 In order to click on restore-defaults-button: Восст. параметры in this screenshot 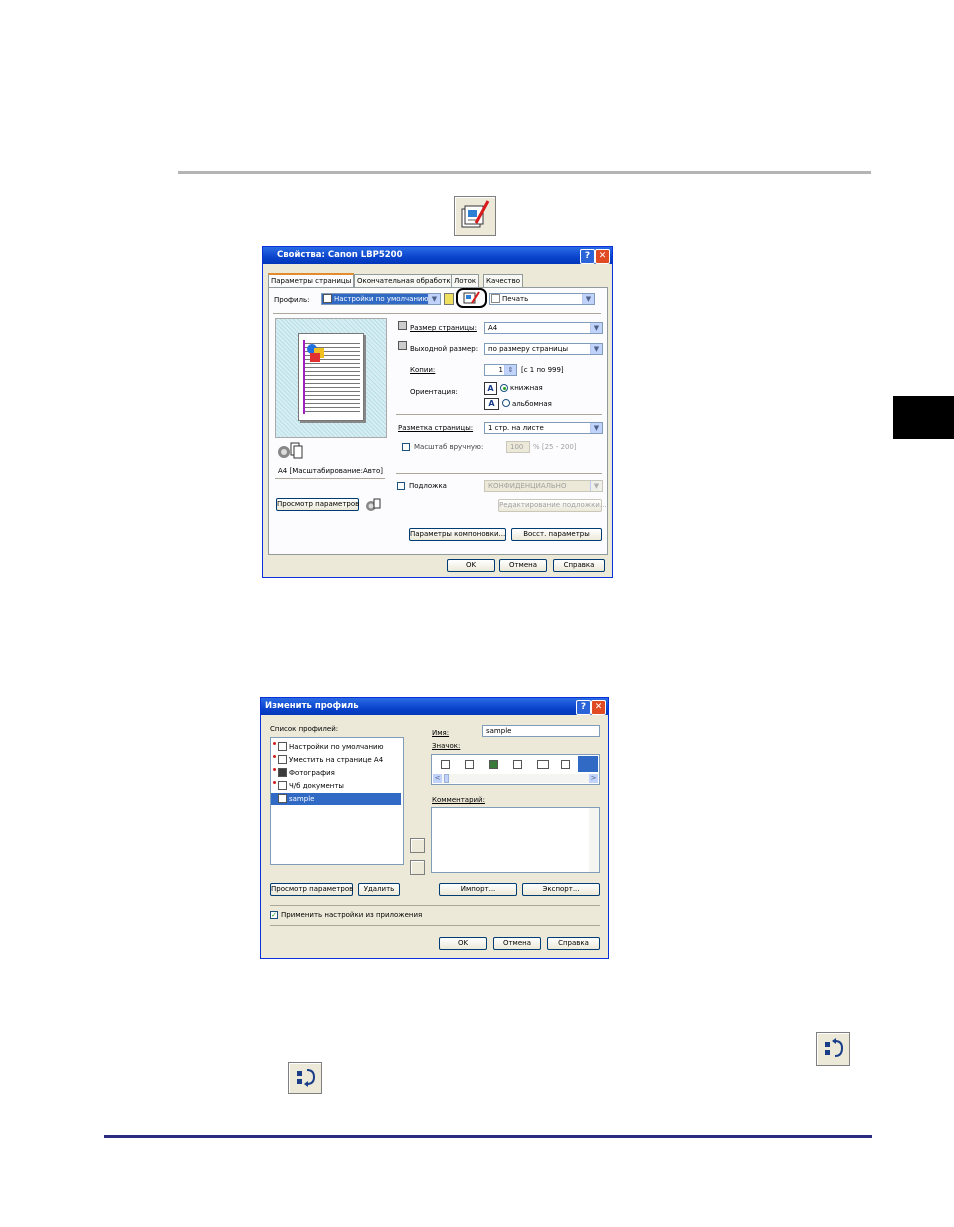, I will do `click(556, 534)`.